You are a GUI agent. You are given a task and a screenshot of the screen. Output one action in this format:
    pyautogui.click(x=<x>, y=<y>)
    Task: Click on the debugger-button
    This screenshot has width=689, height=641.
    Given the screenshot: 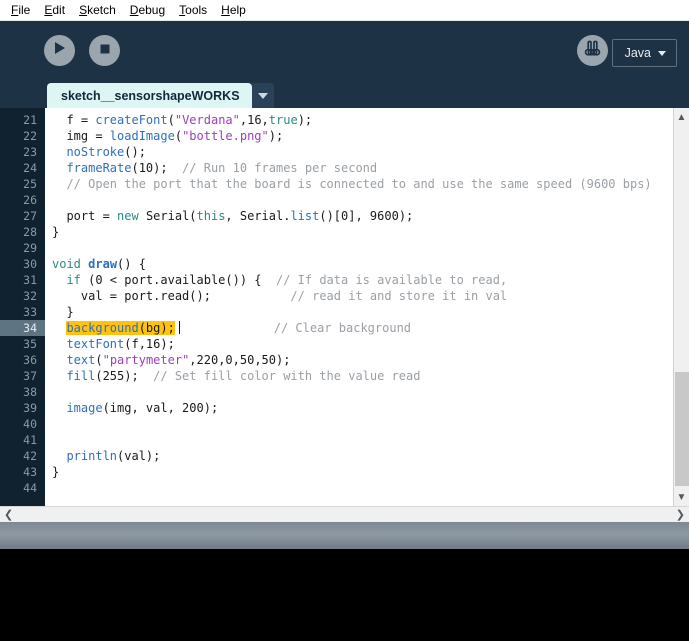 What is the action you would take?
    pyautogui.click(x=592, y=50)
    